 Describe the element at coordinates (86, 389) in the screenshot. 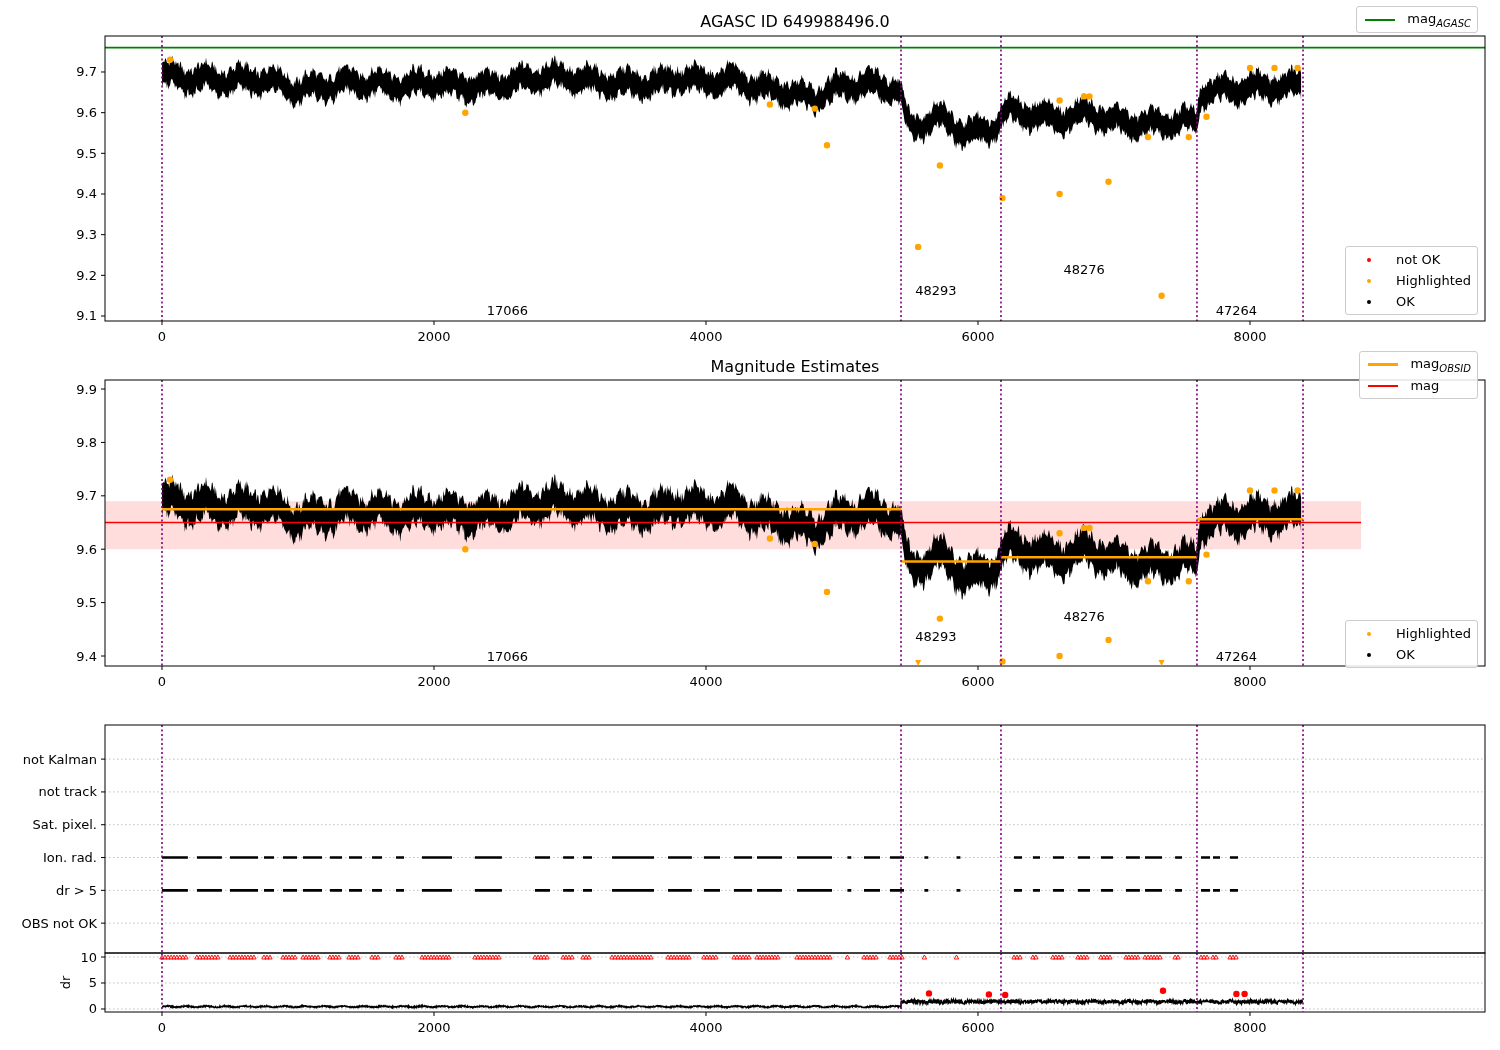

I see `axis-tick-label: 9.9` at that location.